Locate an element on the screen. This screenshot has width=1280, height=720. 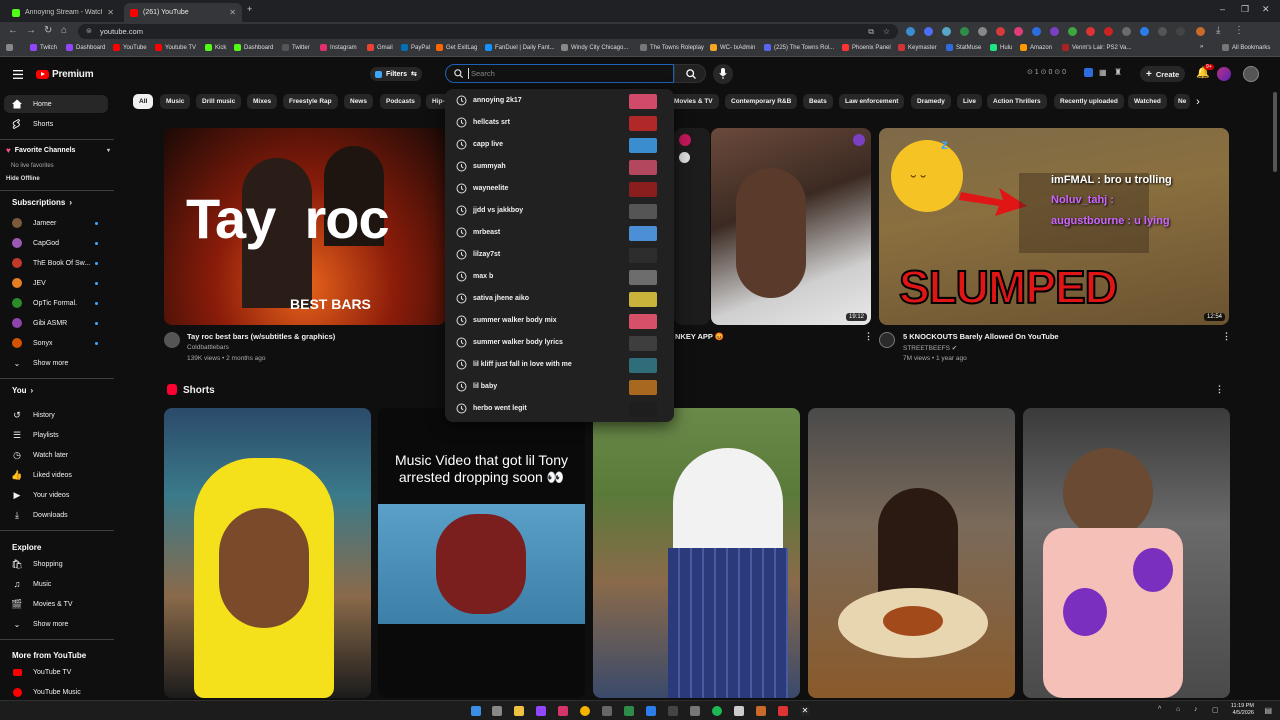
bookmark-item: Kick is located at coordinates (215, 47).